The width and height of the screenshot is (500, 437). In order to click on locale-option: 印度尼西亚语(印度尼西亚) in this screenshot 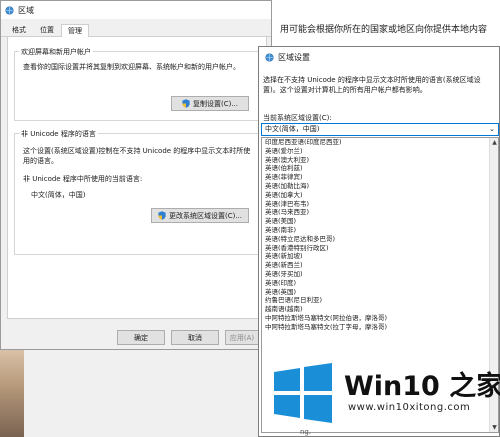, I will do `click(380, 142)`.